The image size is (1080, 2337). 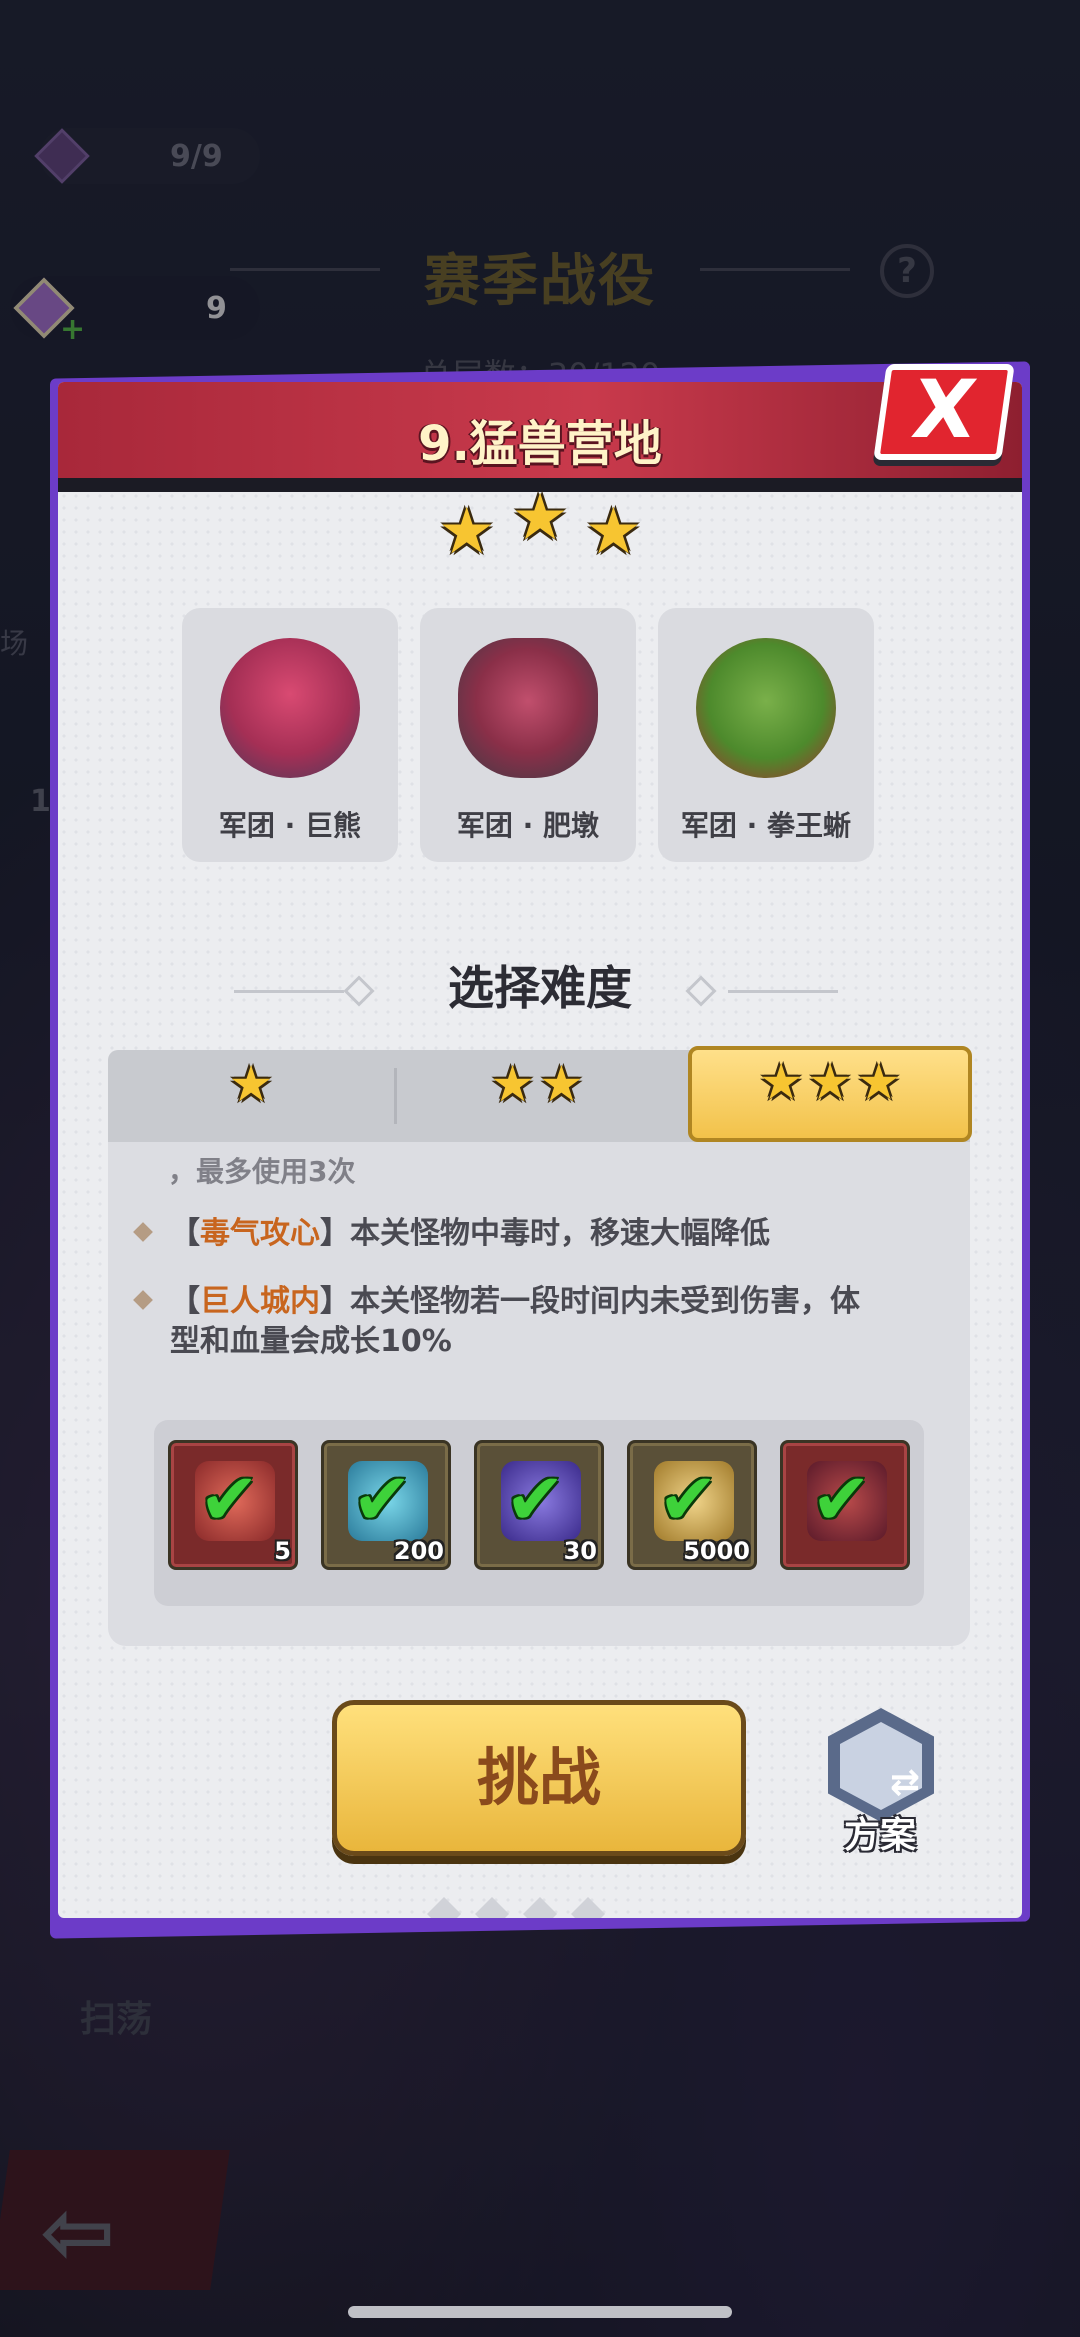 I want to click on rule-text: 本关怪物中毒时，移速大幅降低, so click(x=560, y=1233).